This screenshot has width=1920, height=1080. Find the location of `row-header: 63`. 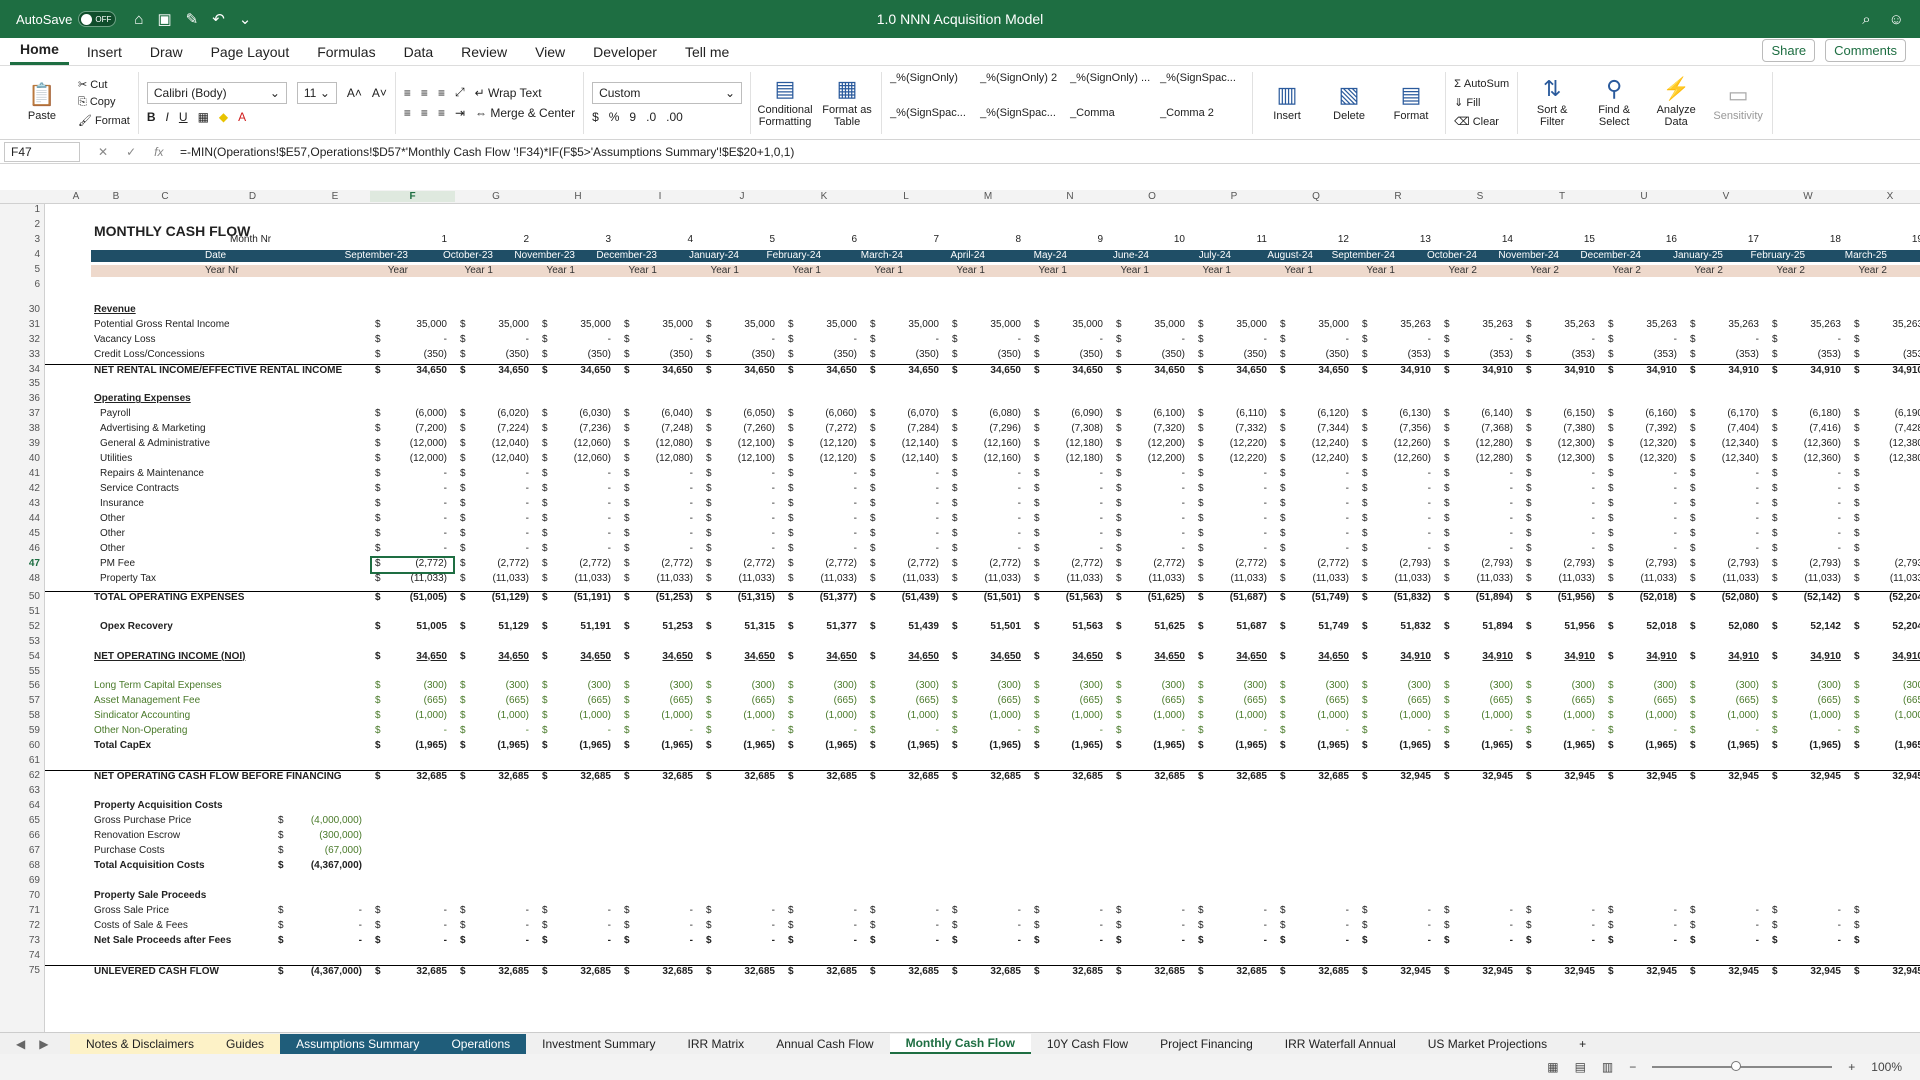

row-header: 63 is located at coordinates (32, 790).